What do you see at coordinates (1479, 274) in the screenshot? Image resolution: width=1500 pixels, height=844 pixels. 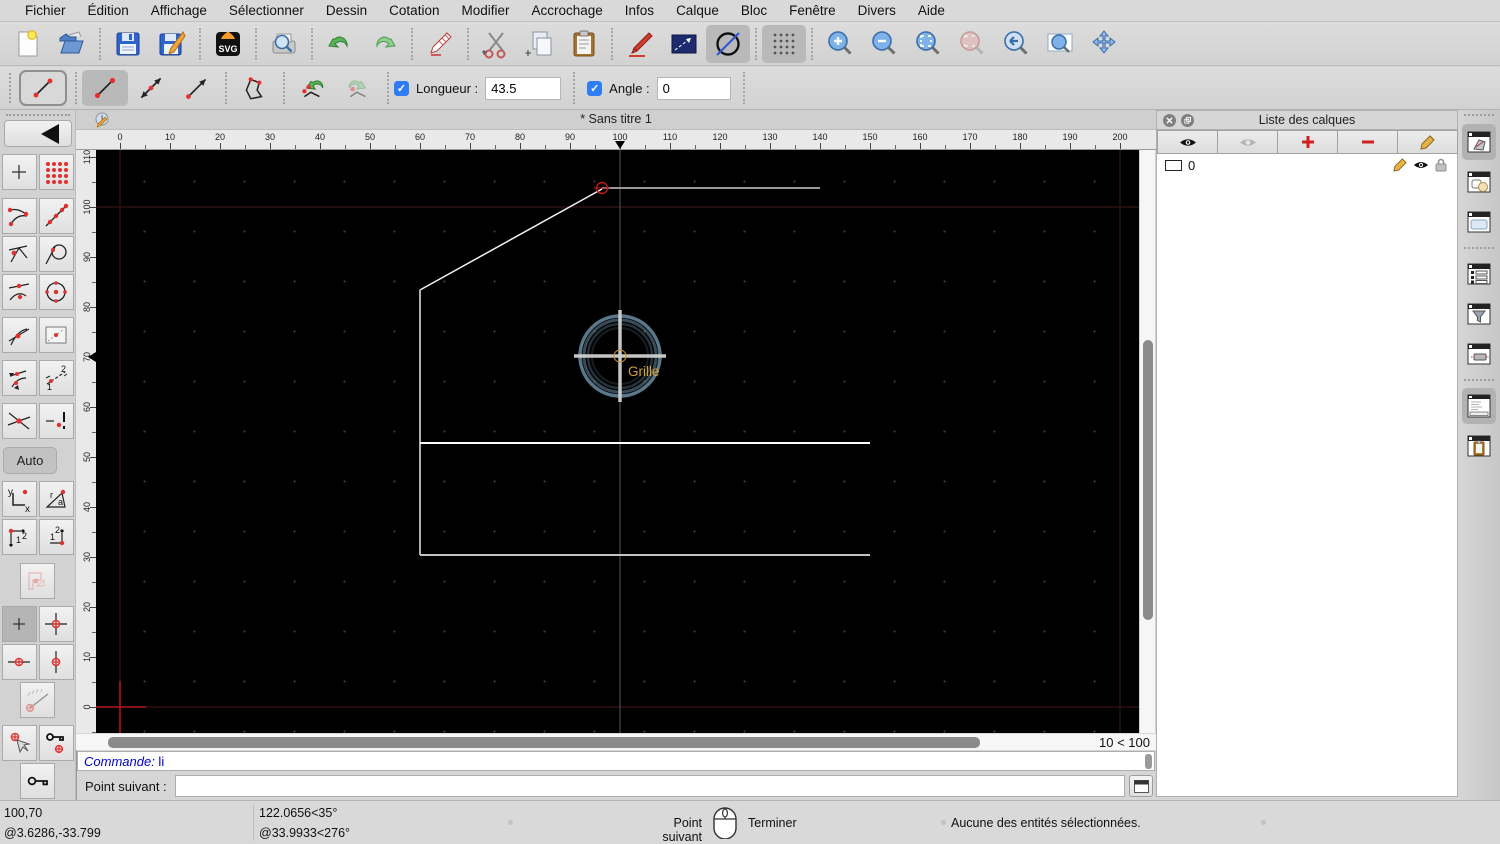 I see `dock-entity-list-button` at bounding box center [1479, 274].